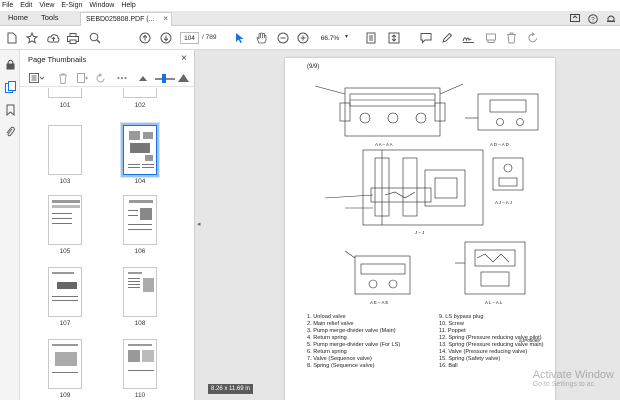 Image resolution: width=620 pixels, height=400 pixels. What do you see at coordinates (470, 359) in the screenshot?
I see `legend-item: 15. Spring (Safety valve)` at bounding box center [470, 359].